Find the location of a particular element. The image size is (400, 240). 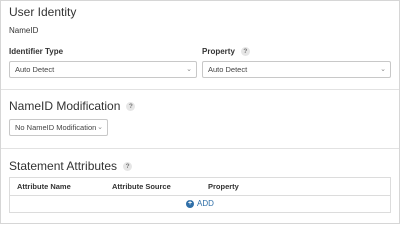

add-attribute-button: + ADD is located at coordinates (200, 204).